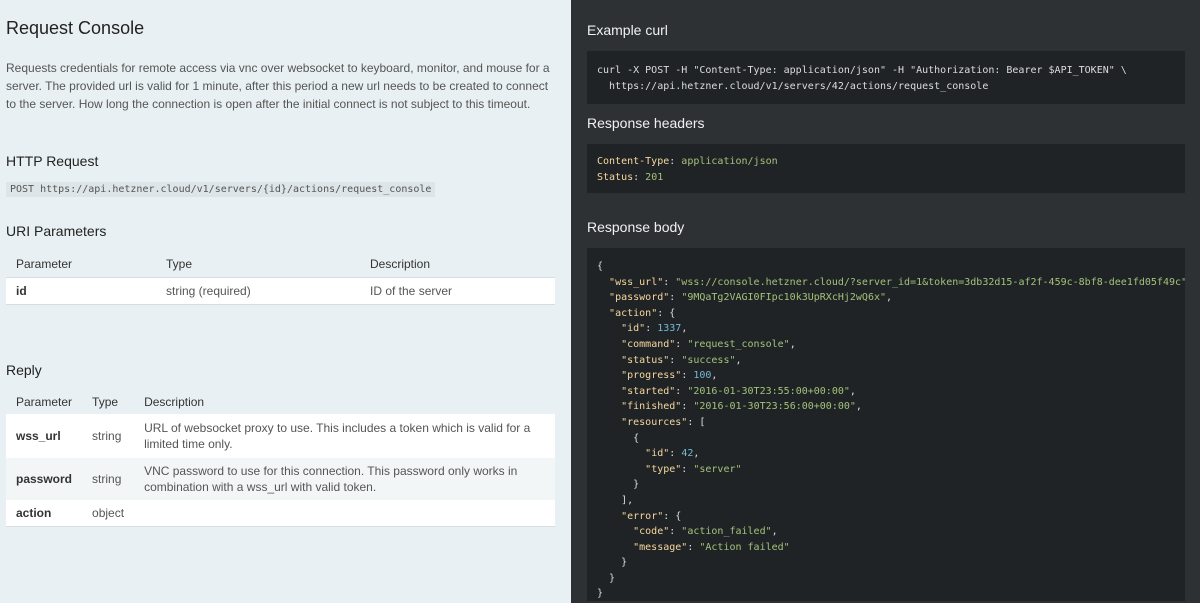  I want to click on reply-heading: Reply, so click(24, 369).